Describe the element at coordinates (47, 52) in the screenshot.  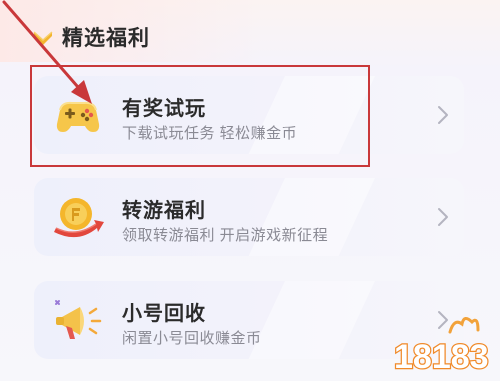
I see `annotation-arrow-icon` at that location.